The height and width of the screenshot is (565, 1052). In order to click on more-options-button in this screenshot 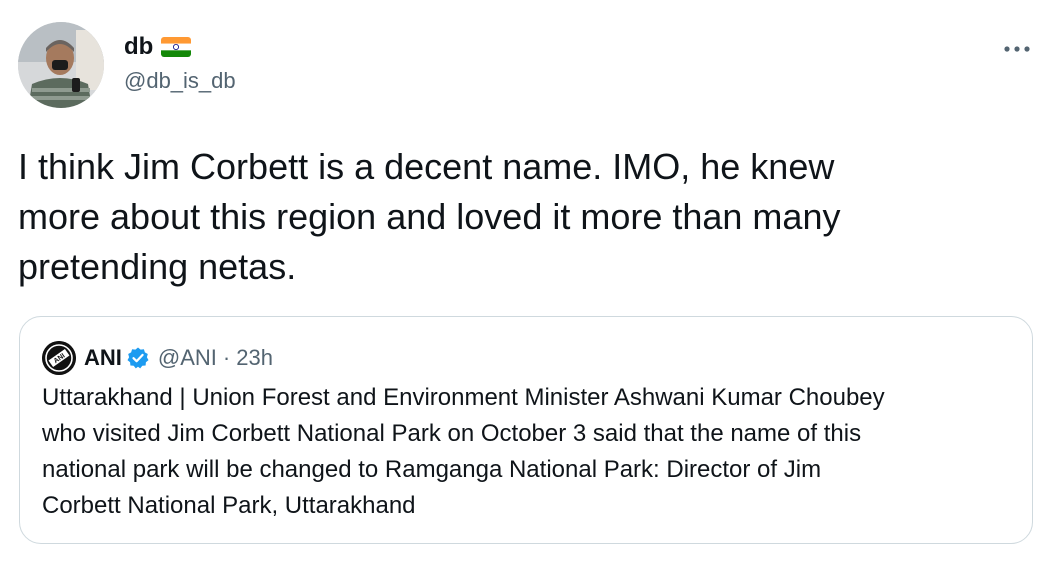, I will do `click(1017, 49)`.